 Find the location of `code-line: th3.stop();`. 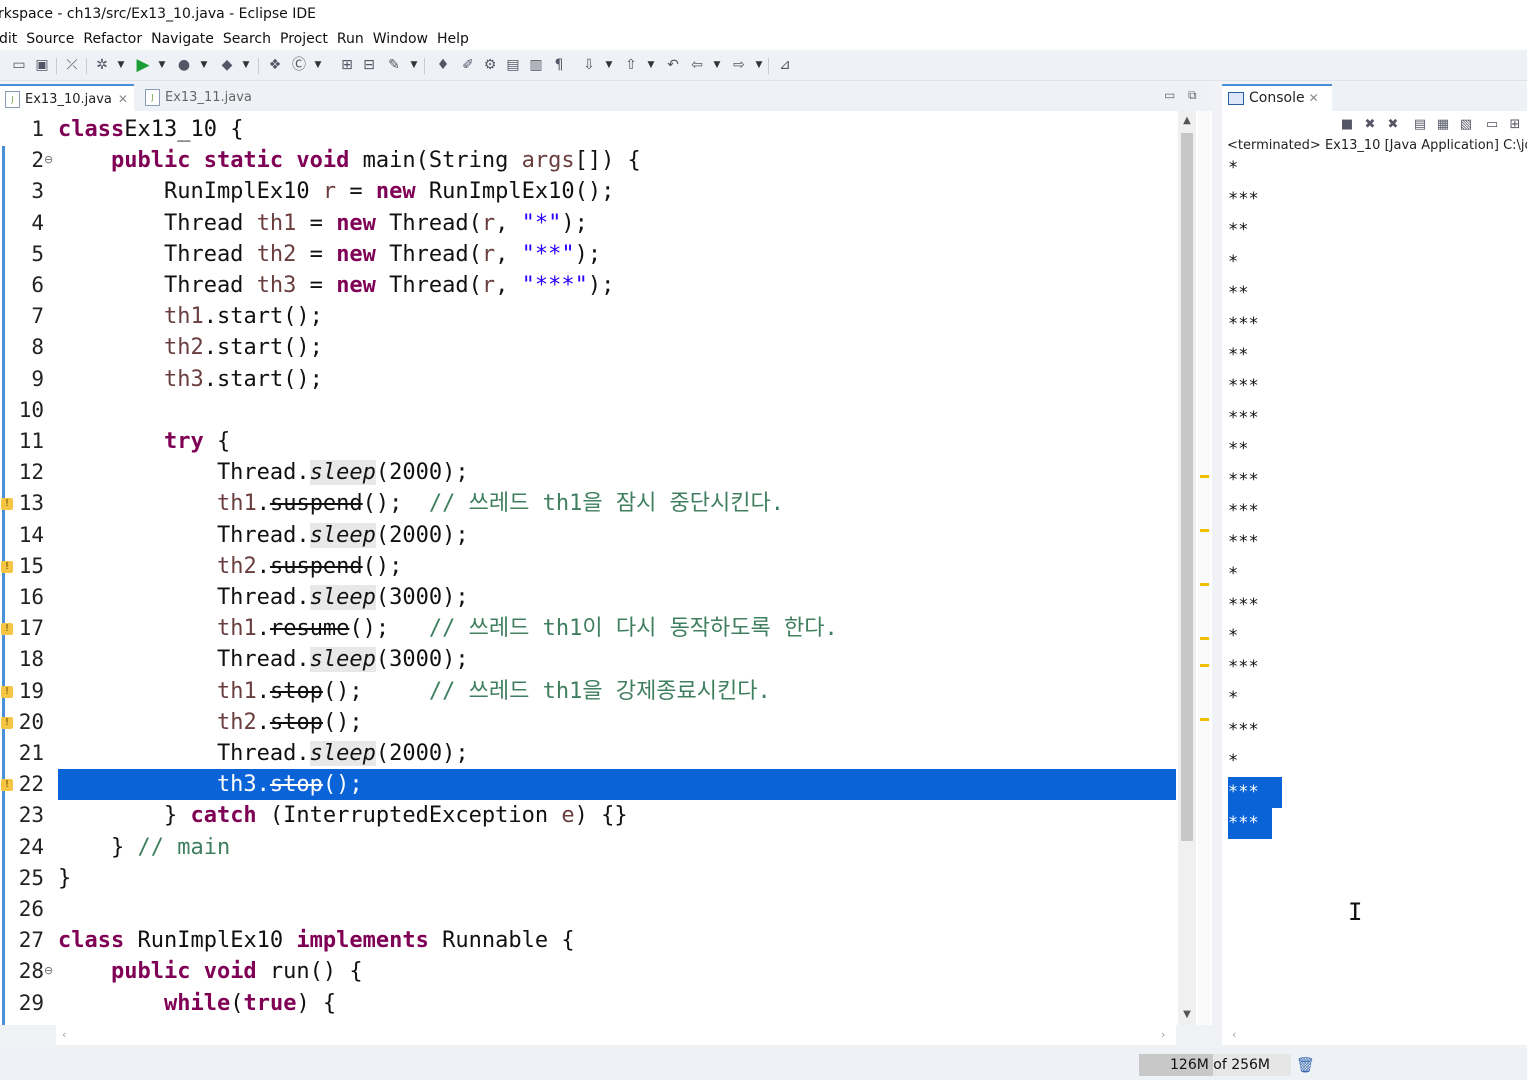

code-line: th3.stop(); is located at coordinates (617, 784).